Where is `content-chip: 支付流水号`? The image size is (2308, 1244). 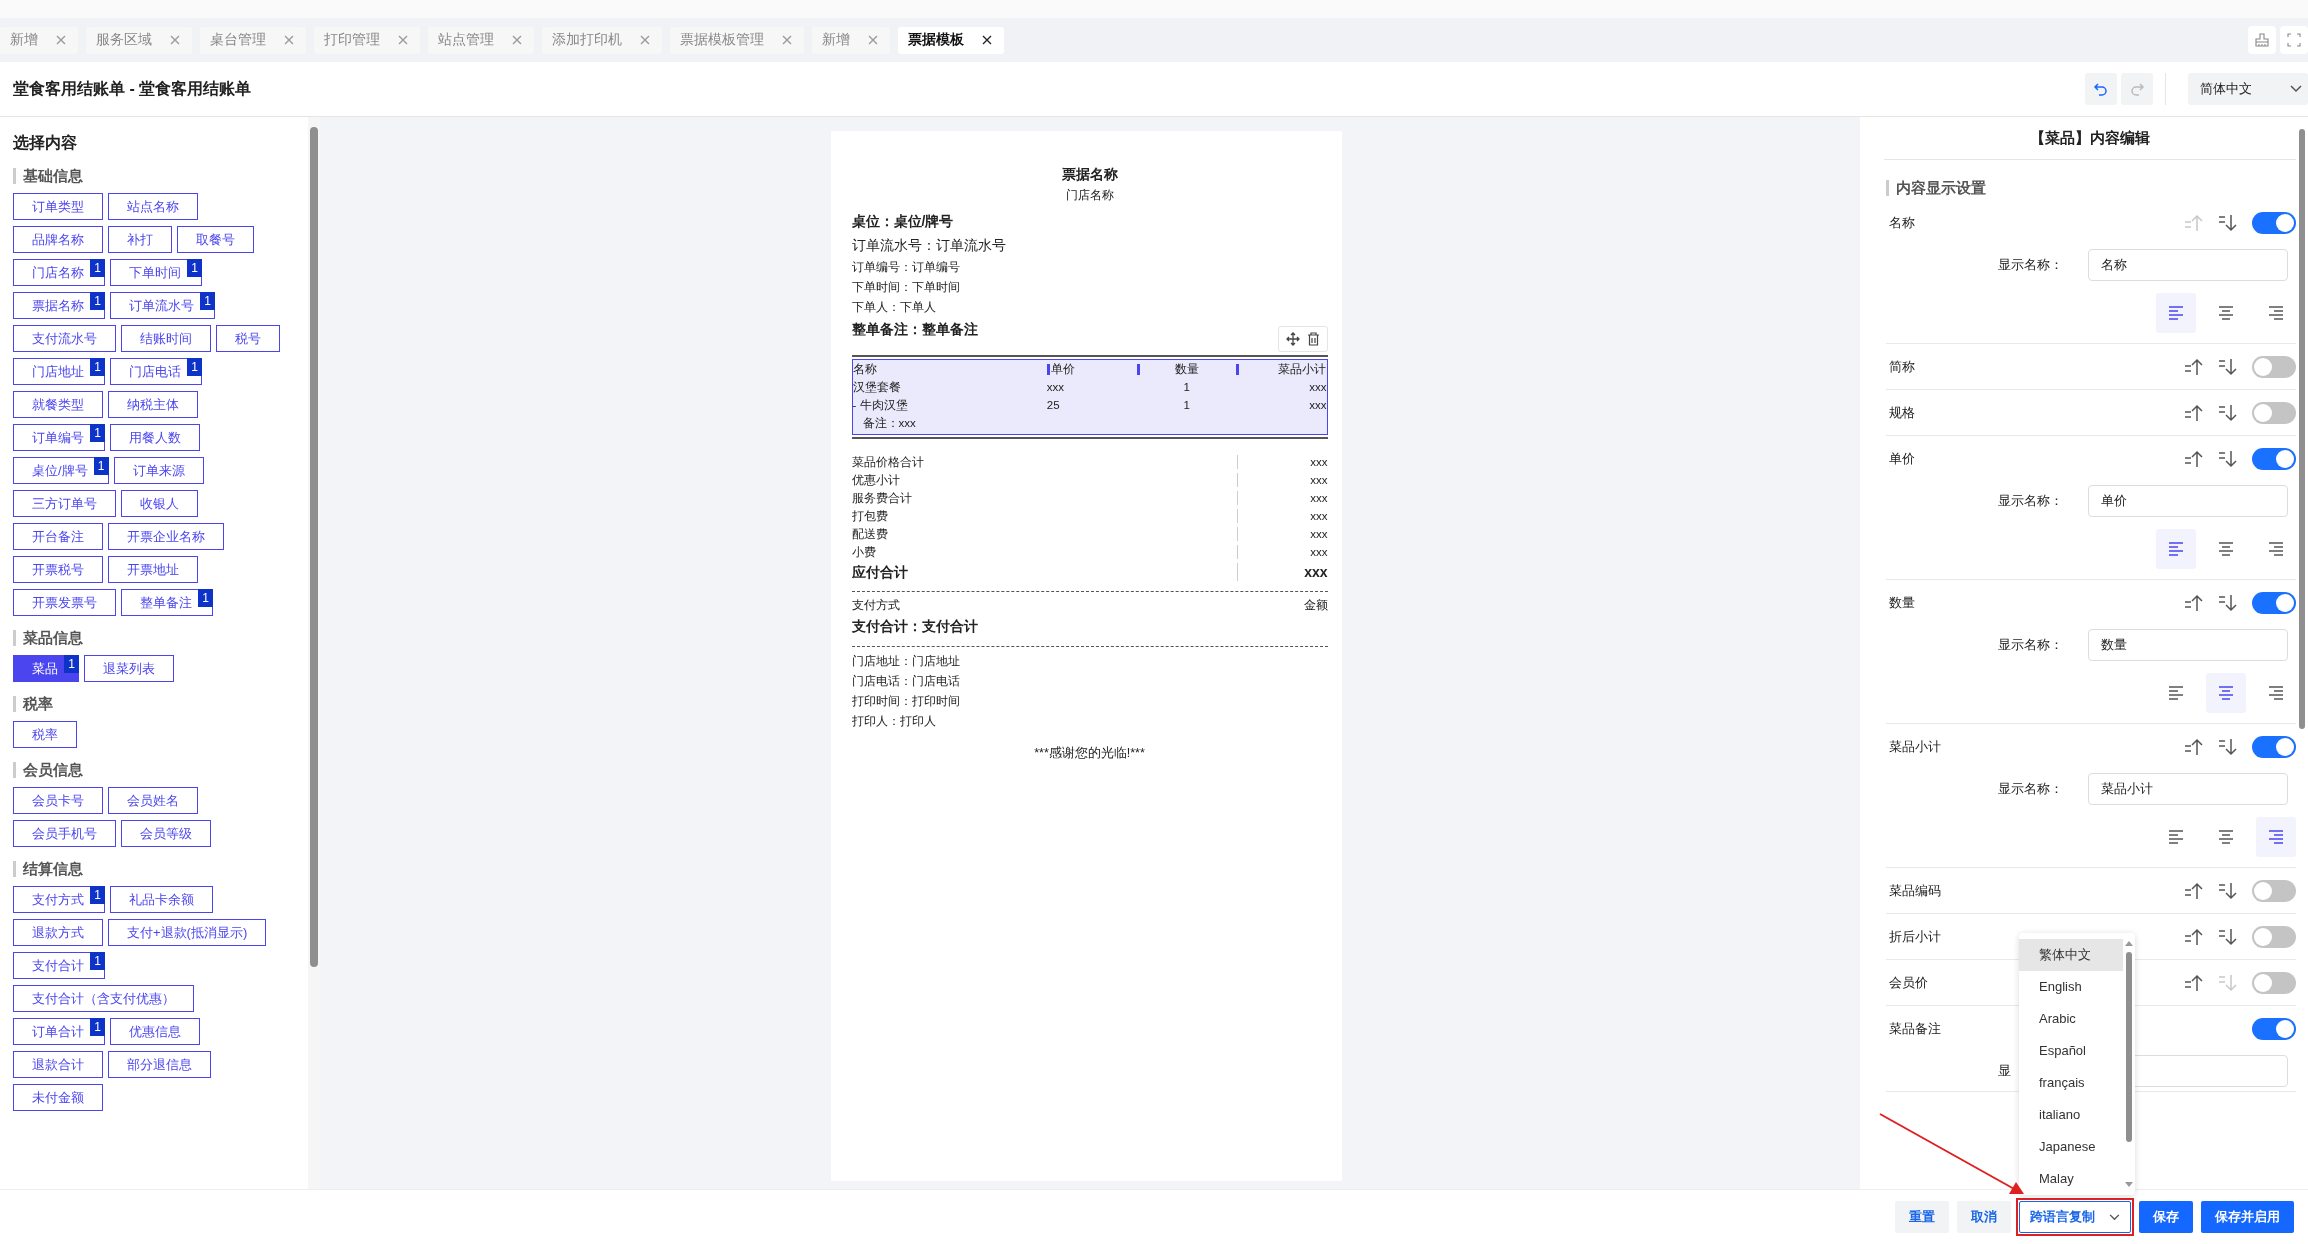
content-chip: 支付流水号 is located at coordinates (64, 338).